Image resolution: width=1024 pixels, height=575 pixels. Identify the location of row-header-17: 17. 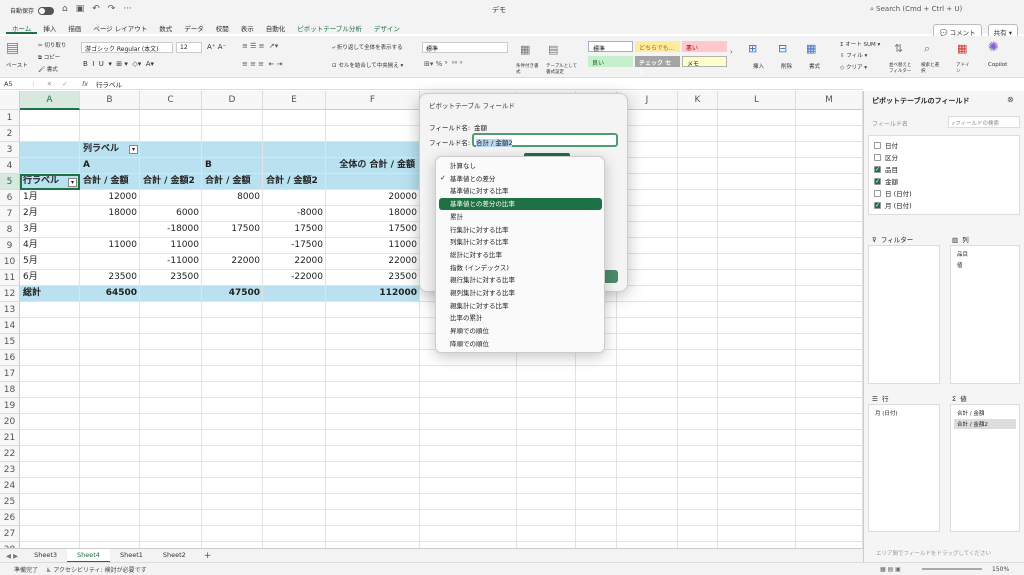
(10, 374).